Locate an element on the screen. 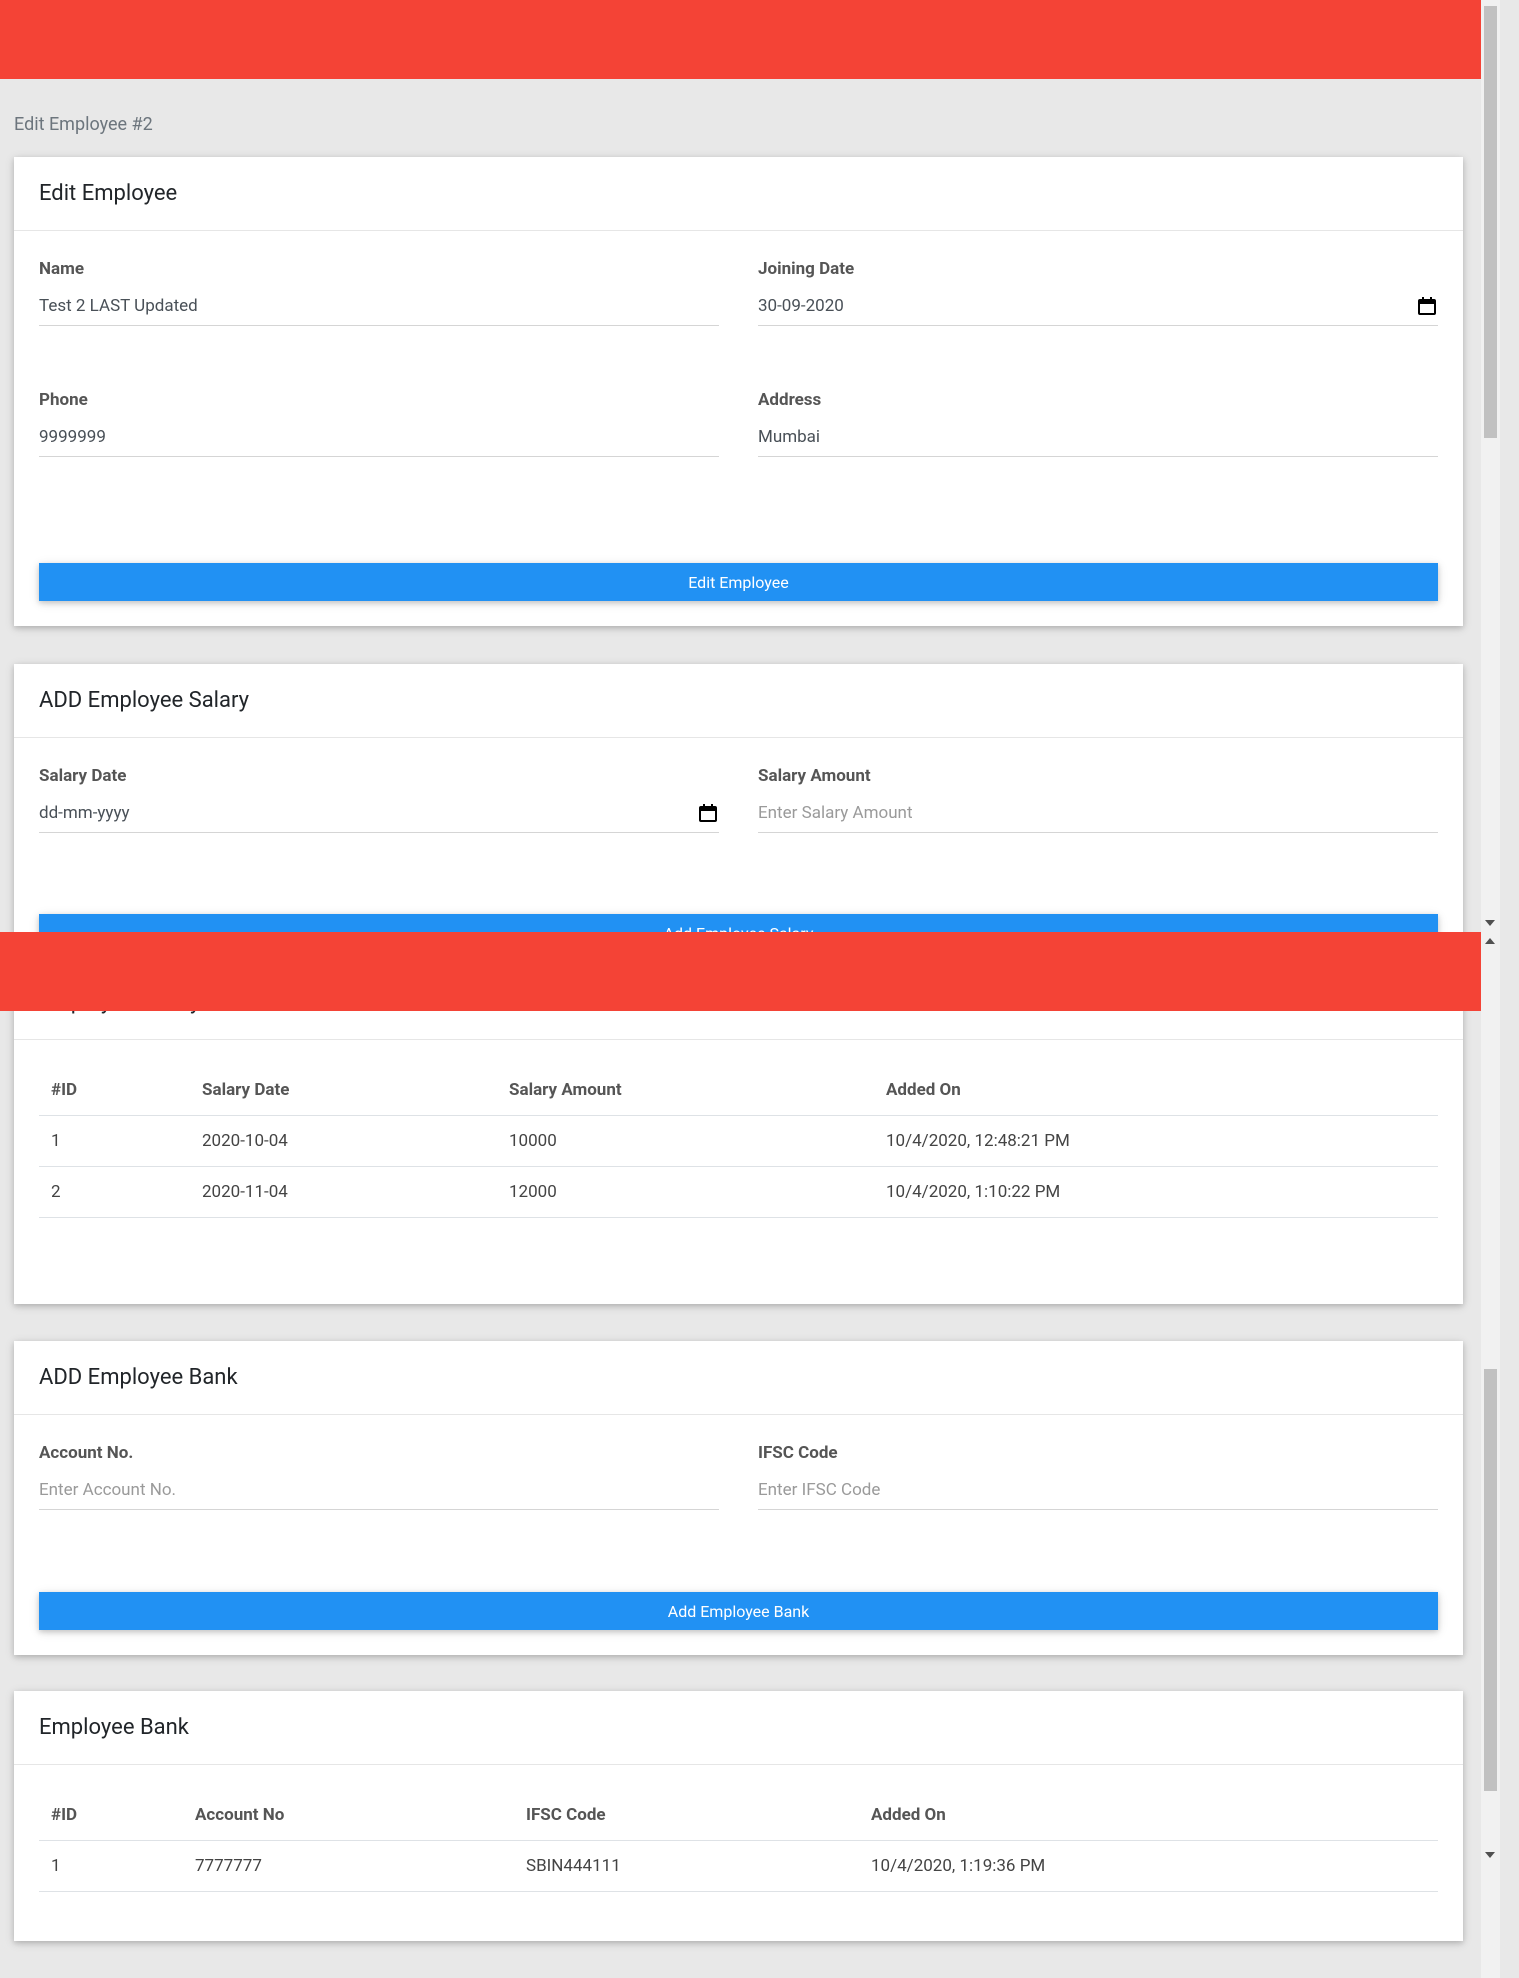 The width and height of the screenshot is (1519, 1978). name-label: Name is located at coordinates (61, 269).